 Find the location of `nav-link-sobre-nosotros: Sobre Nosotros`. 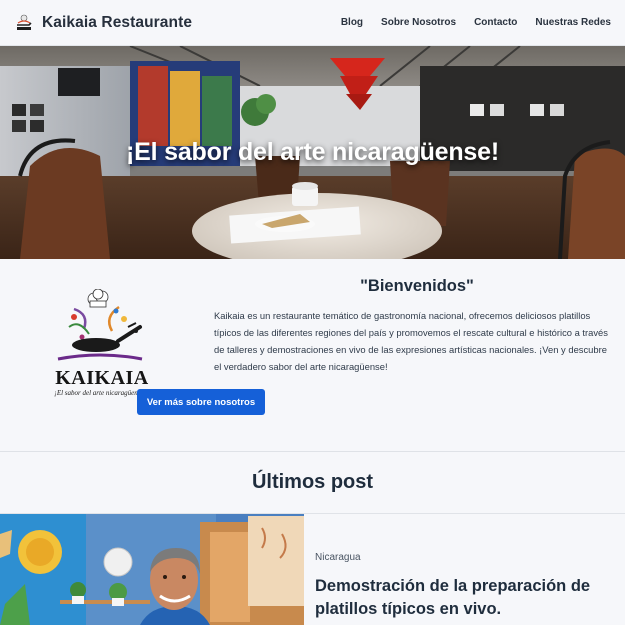

nav-link-sobre-nosotros: Sobre Nosotros is located at coordinates (418, 22).